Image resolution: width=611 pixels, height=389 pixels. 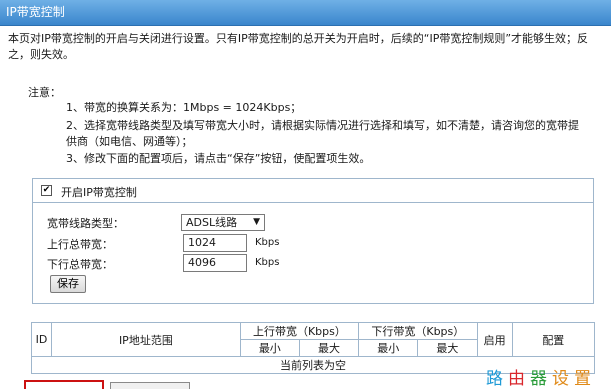 I want to click on down-bandwidth-unit: Kbps, so click(x=267, y=262).